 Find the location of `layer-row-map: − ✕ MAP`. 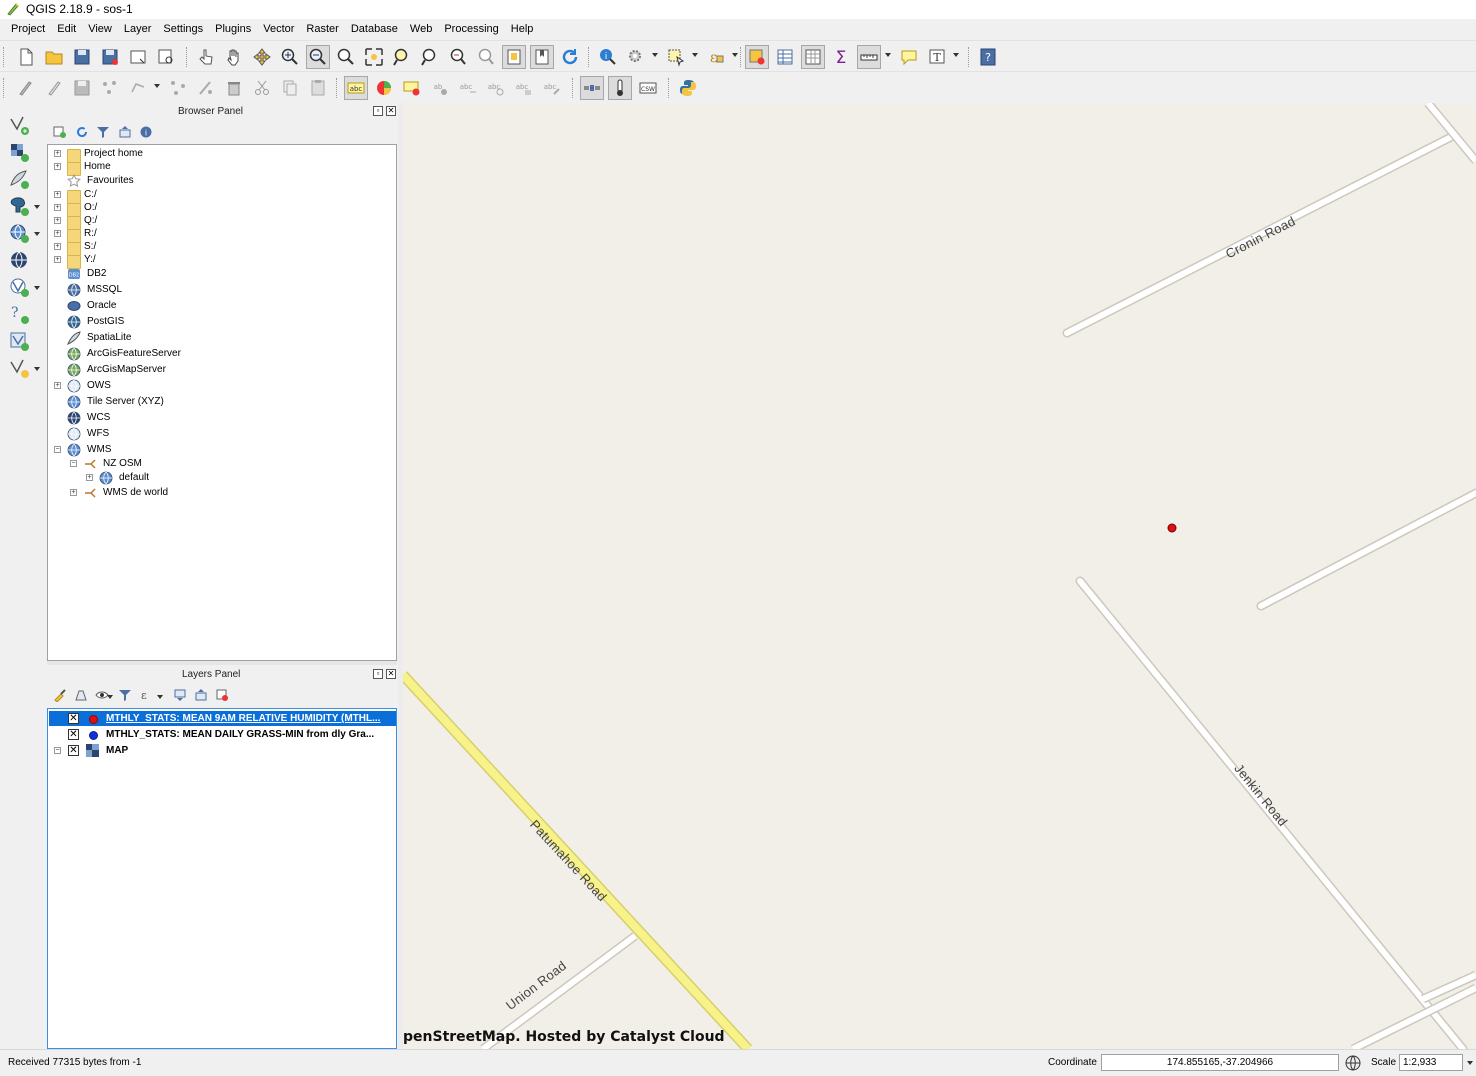

layer-row-map: − ✕ MAP is located at coordinates (222, 750).